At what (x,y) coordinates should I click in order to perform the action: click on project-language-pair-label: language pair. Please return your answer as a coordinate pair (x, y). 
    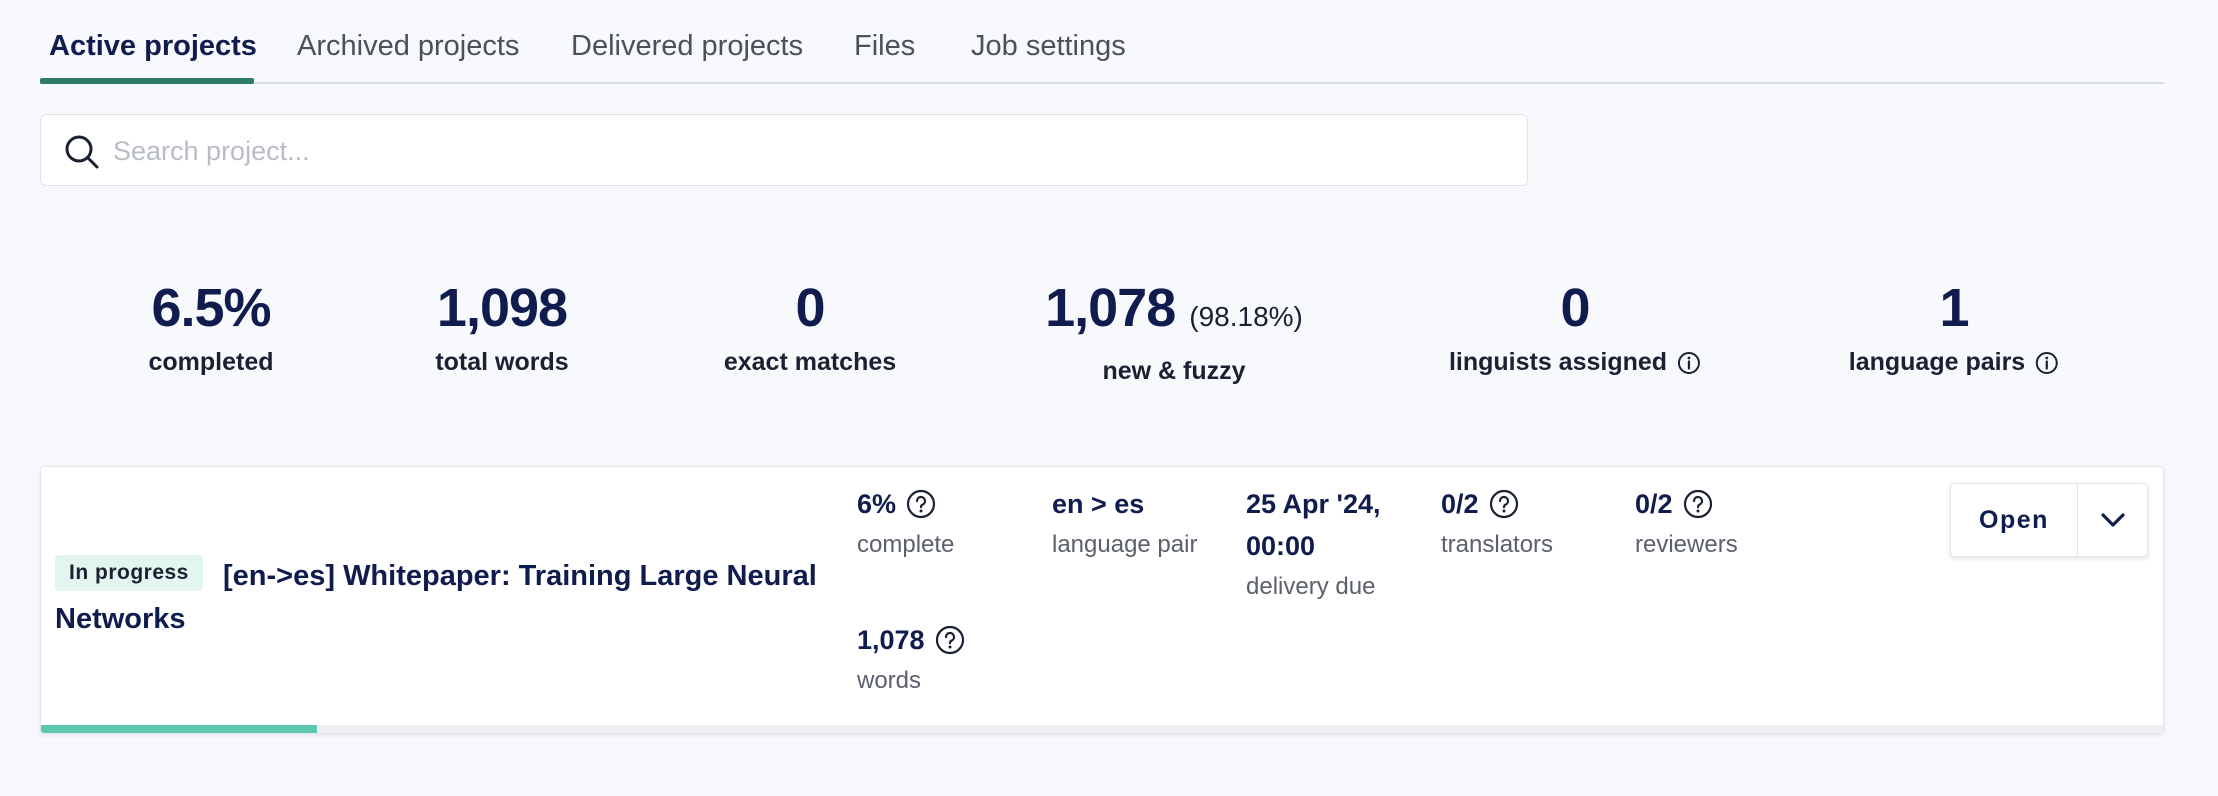
    Looking at the image, I should click on (1125, 544).